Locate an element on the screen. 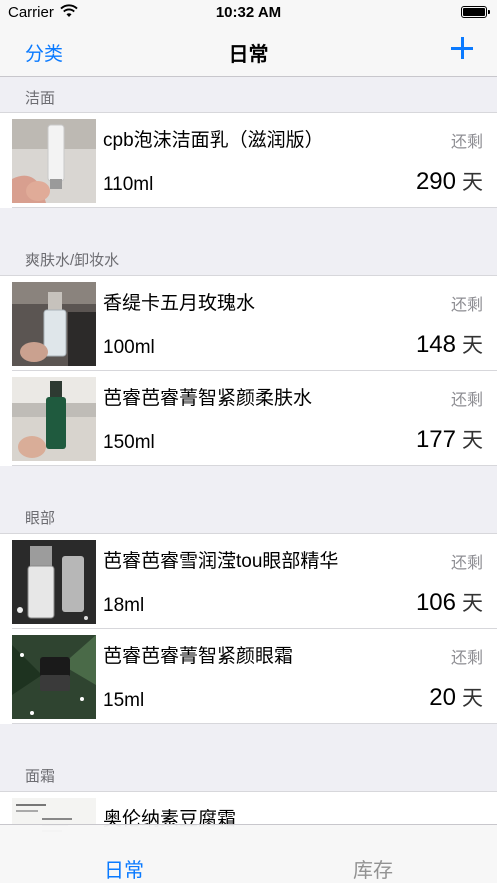 This screenshot has height=883, width=497. product-name: 芭睿芭睿雪润滢tou眼部精华 is located at coordinates (221, 561).